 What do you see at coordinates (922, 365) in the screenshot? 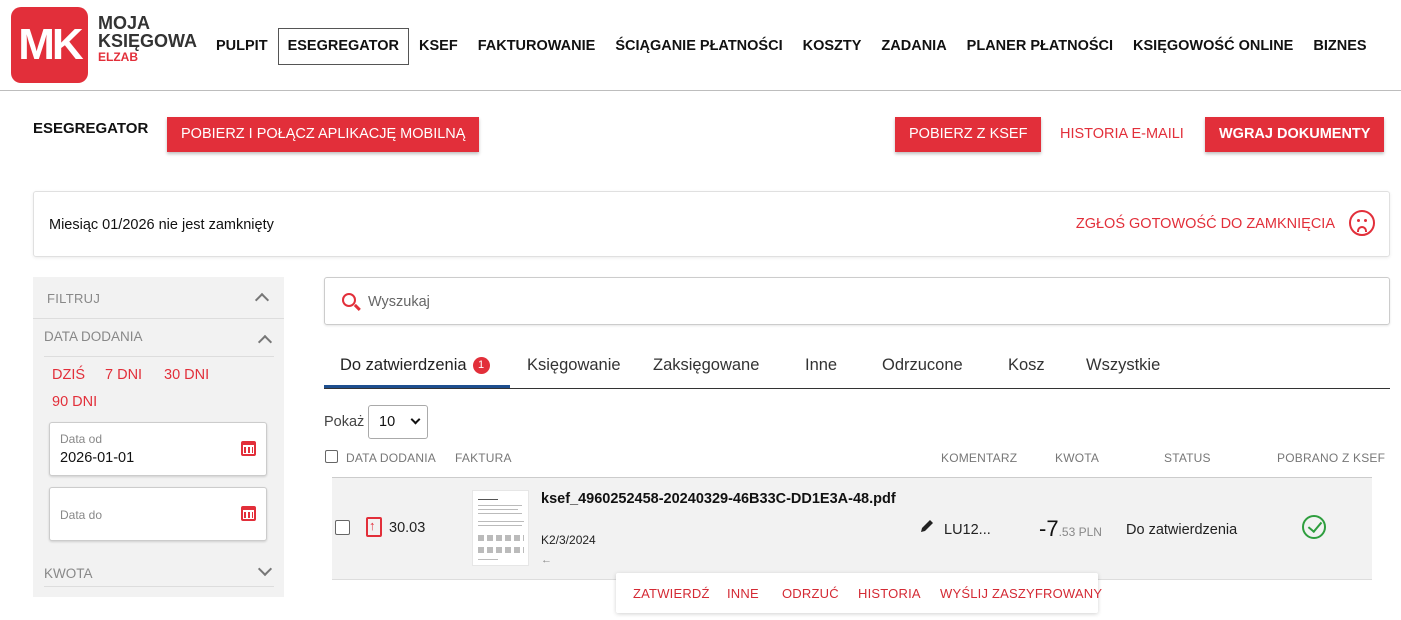
I see `tab-odrzucone: Odrzucone` at bounding box center [922, 365].